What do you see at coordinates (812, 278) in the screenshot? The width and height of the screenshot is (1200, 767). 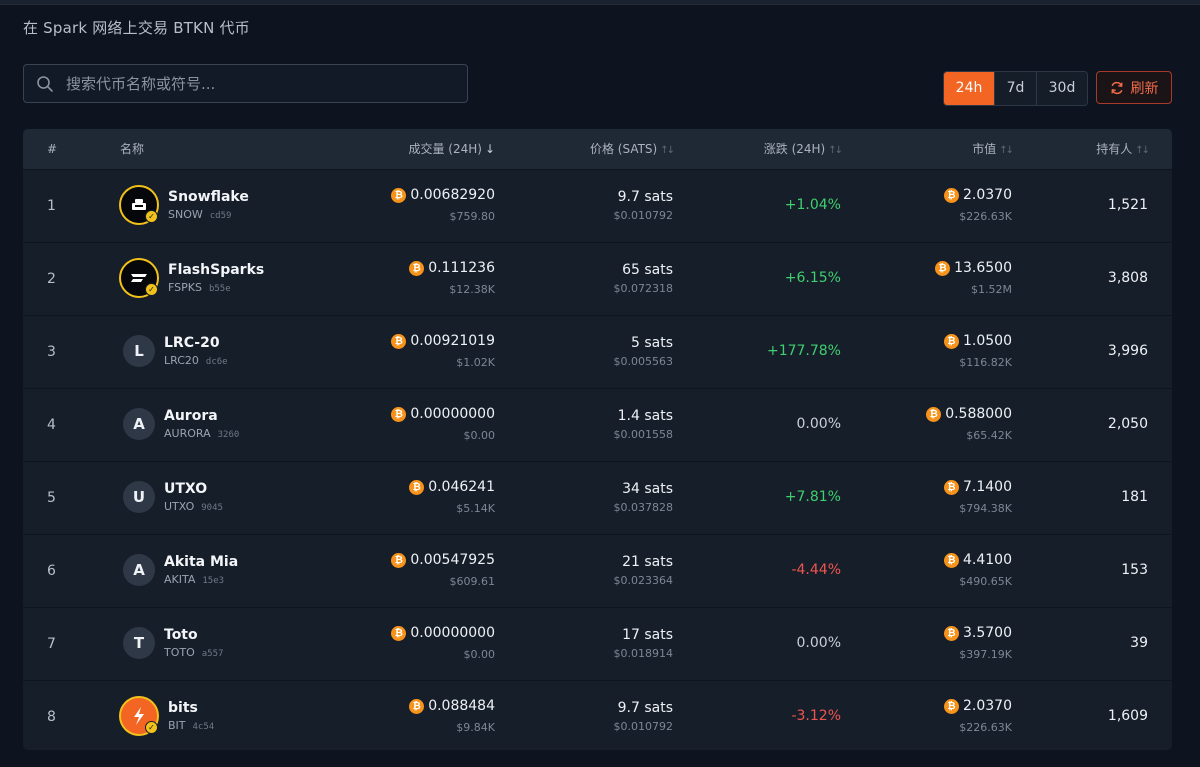 I see `change-24h: +6.15%` at bounding box center [812, 278].